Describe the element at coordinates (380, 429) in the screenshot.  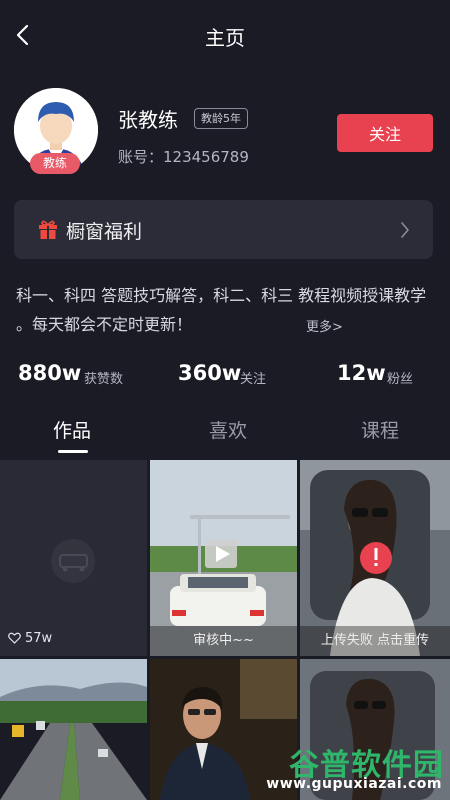
I see `tab-courses: 课程` at that location.